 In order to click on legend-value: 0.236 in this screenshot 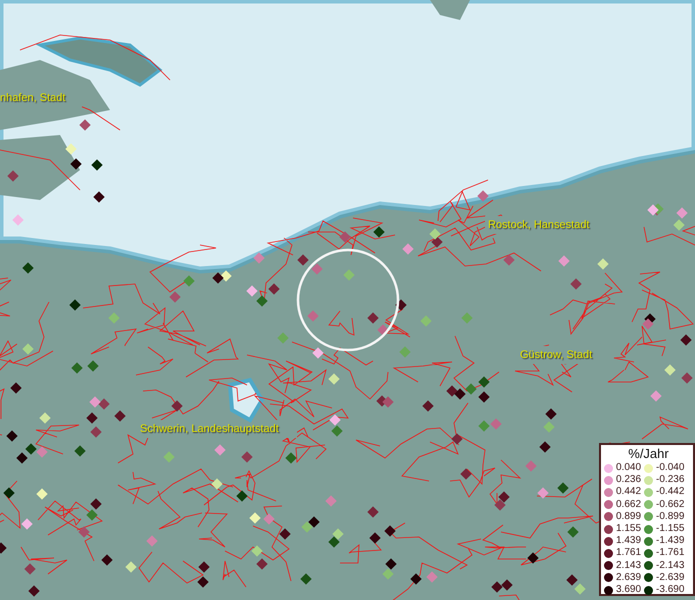, I will do `click(629, 480)`.